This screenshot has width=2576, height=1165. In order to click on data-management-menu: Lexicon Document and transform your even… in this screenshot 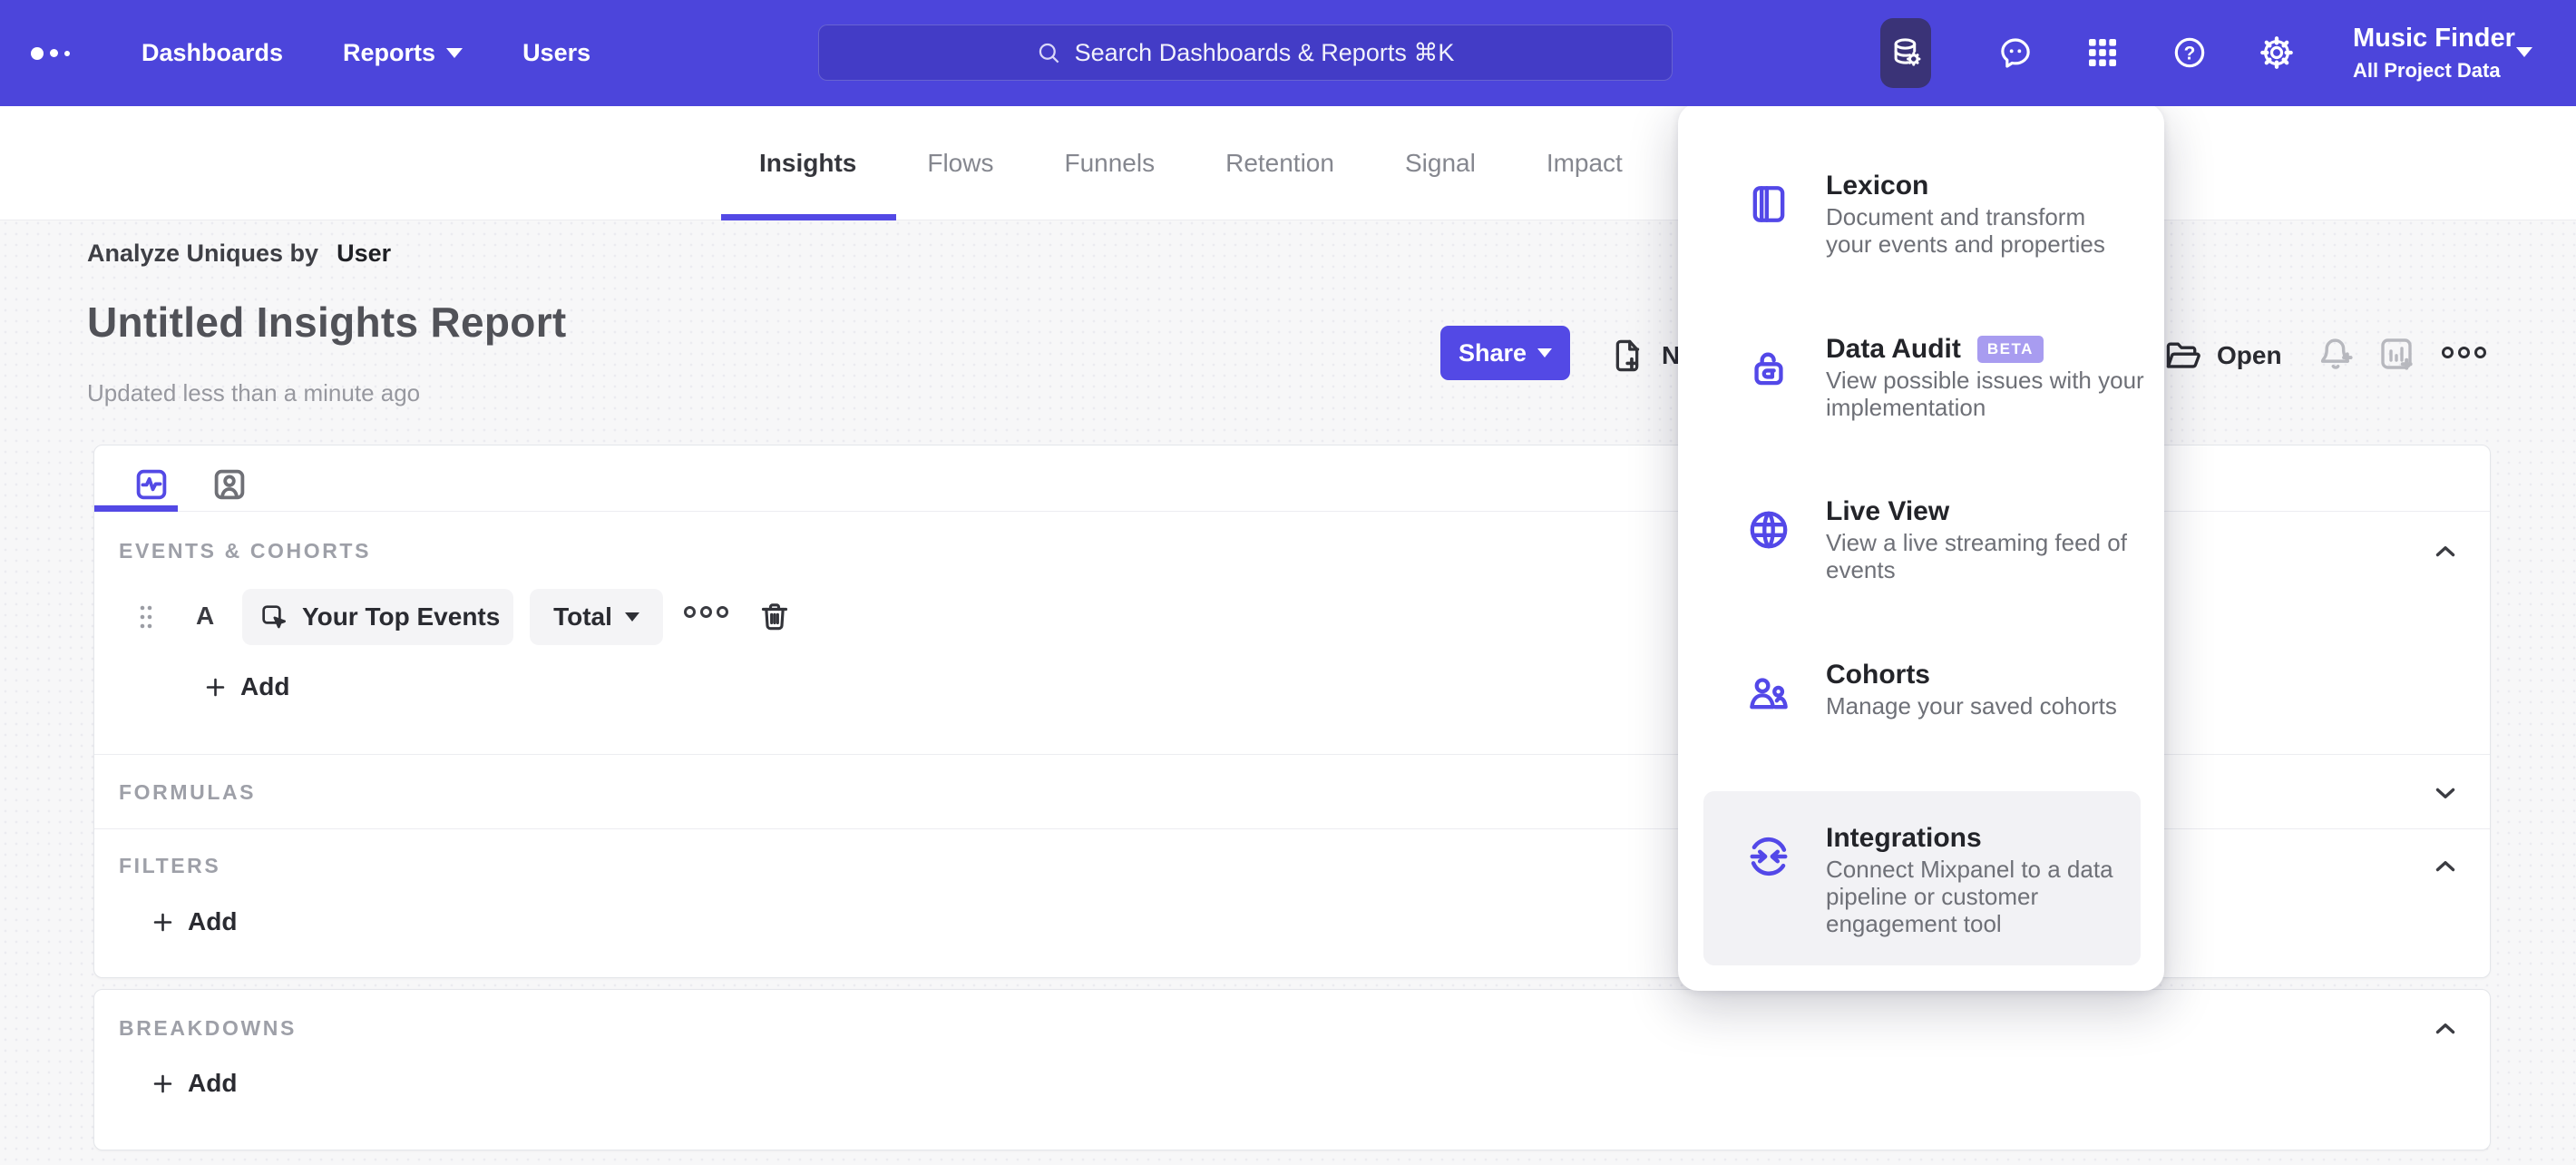, I will do `click(1921, 547)`.